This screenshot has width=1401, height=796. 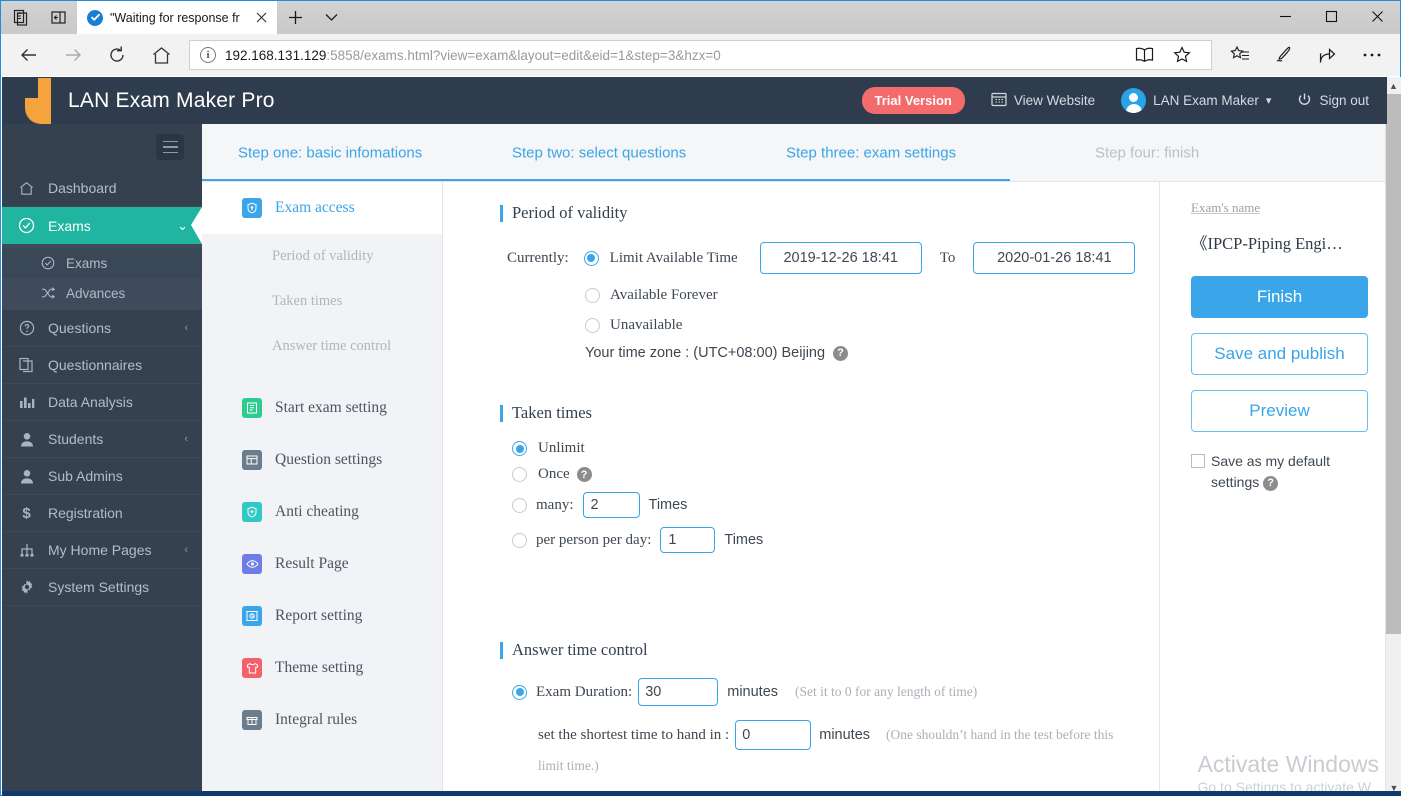 I want to click on list-icon, so click(x=252, y=408).